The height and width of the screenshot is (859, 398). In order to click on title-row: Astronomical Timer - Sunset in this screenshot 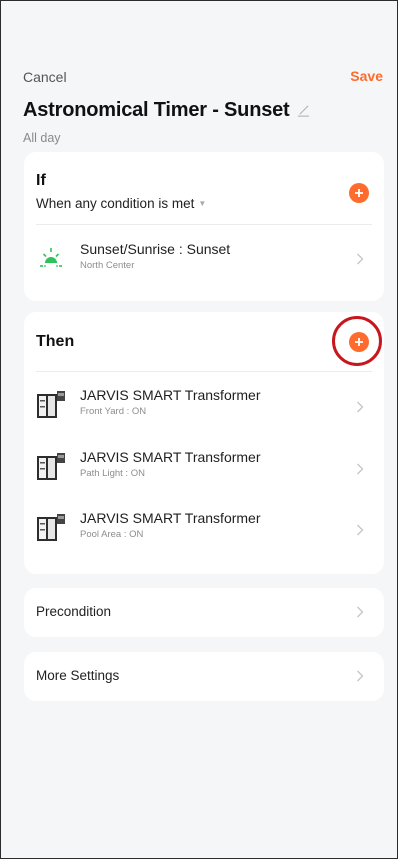, I will do `click(167, 110)`.